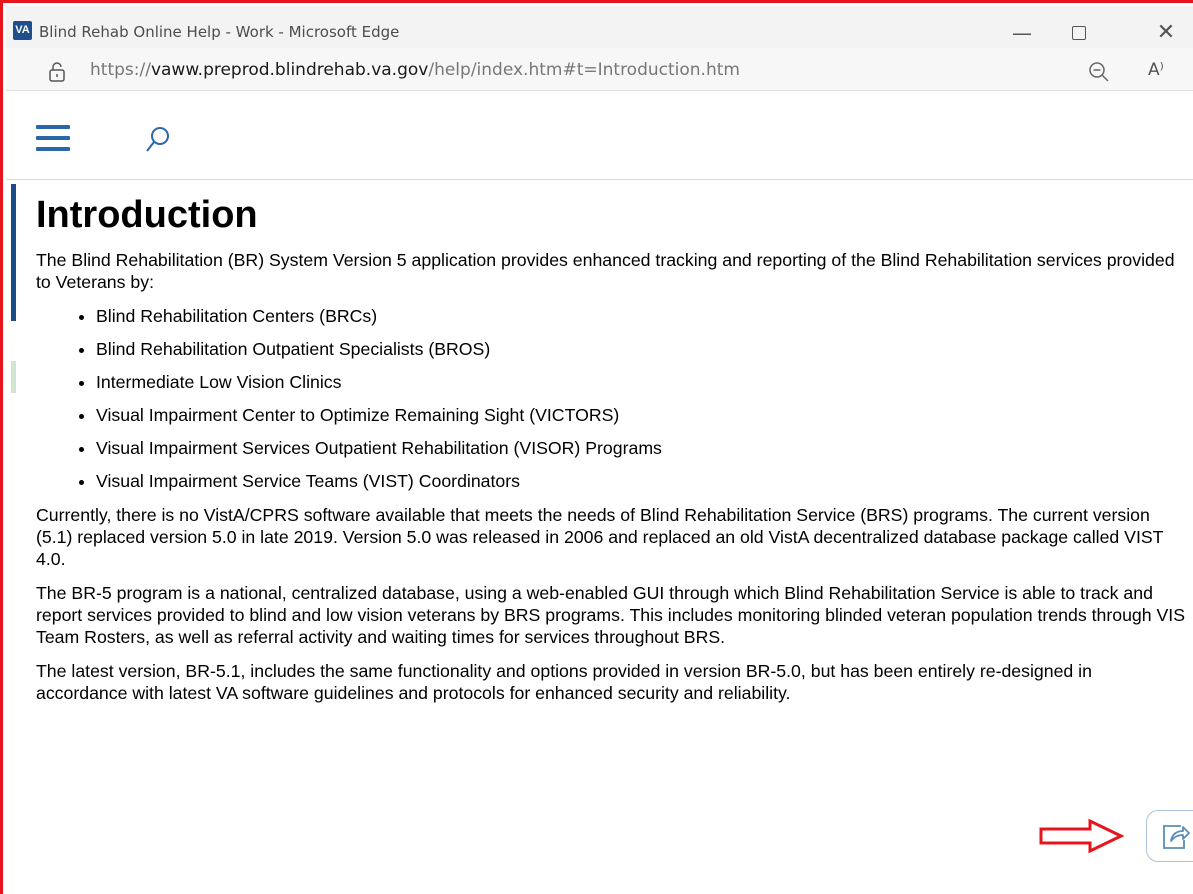 This screenshot has height=894, width=1193. I want to click on url-scheme: https://, so click(120, 70).